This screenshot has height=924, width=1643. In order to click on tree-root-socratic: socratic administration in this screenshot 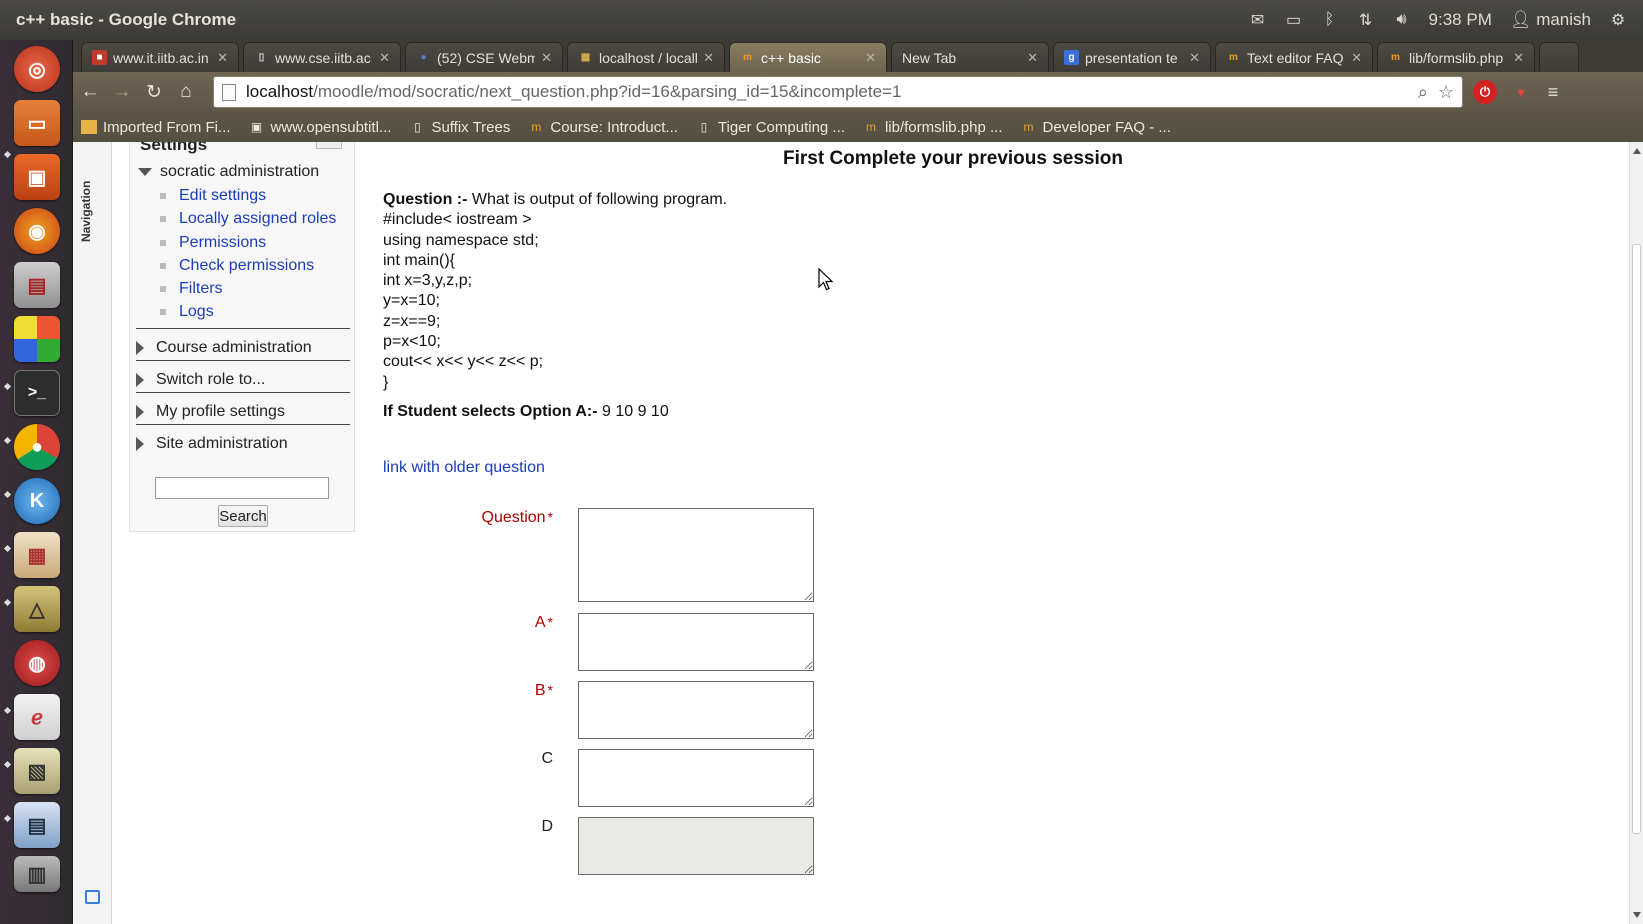, I will do `click(228, 172)`.